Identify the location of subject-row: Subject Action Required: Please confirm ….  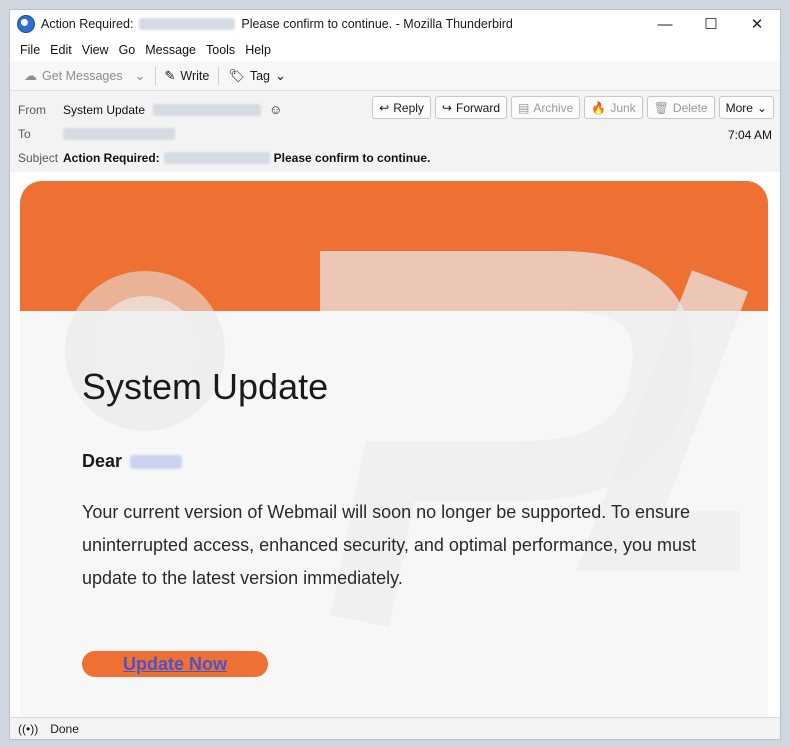
(224, 158).